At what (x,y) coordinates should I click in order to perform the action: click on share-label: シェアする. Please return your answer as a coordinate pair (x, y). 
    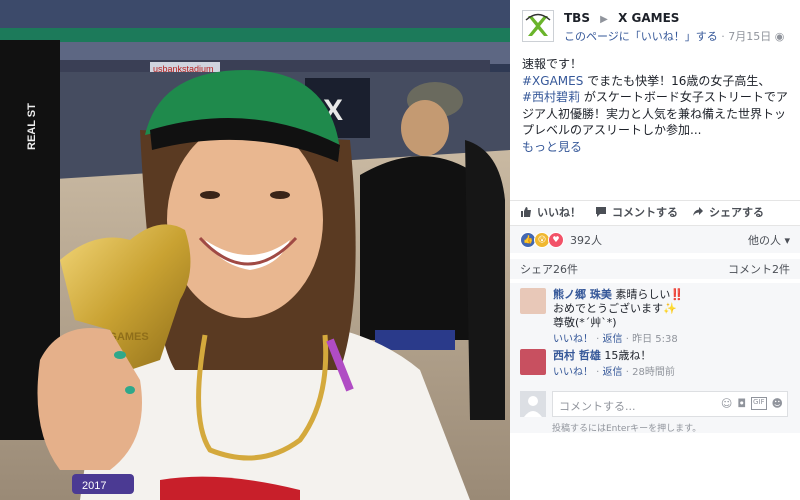
    Looking at the image, I should click on (736, 212).